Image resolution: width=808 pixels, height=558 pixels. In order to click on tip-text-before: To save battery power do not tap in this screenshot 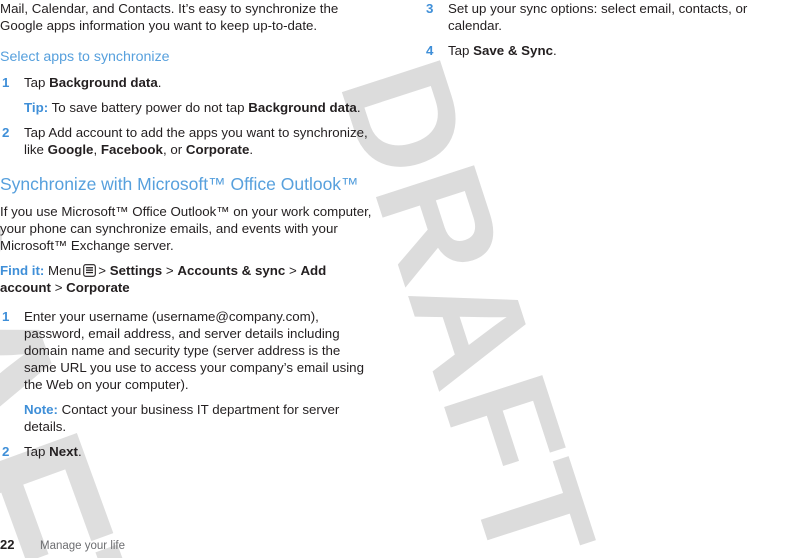, I will do `click(148, 107)`.